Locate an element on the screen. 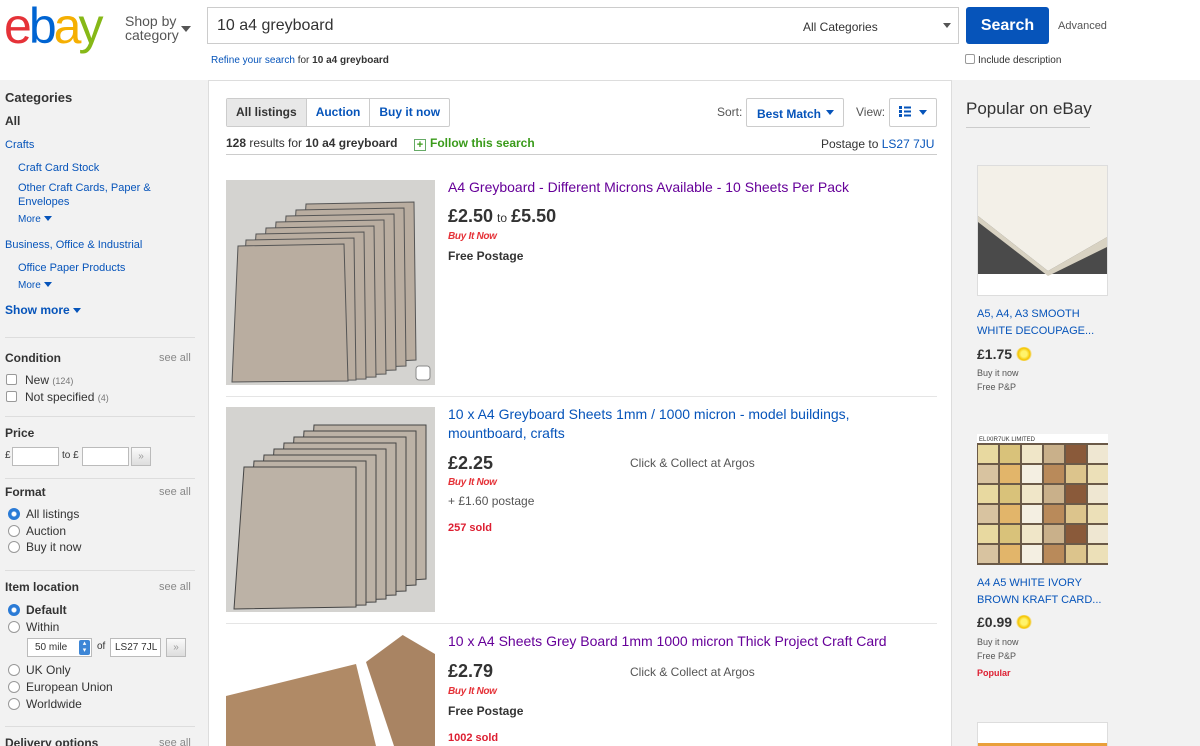 This screenshot has width=1200, height=746. view-label: View: is located at coordinates (871, 112).